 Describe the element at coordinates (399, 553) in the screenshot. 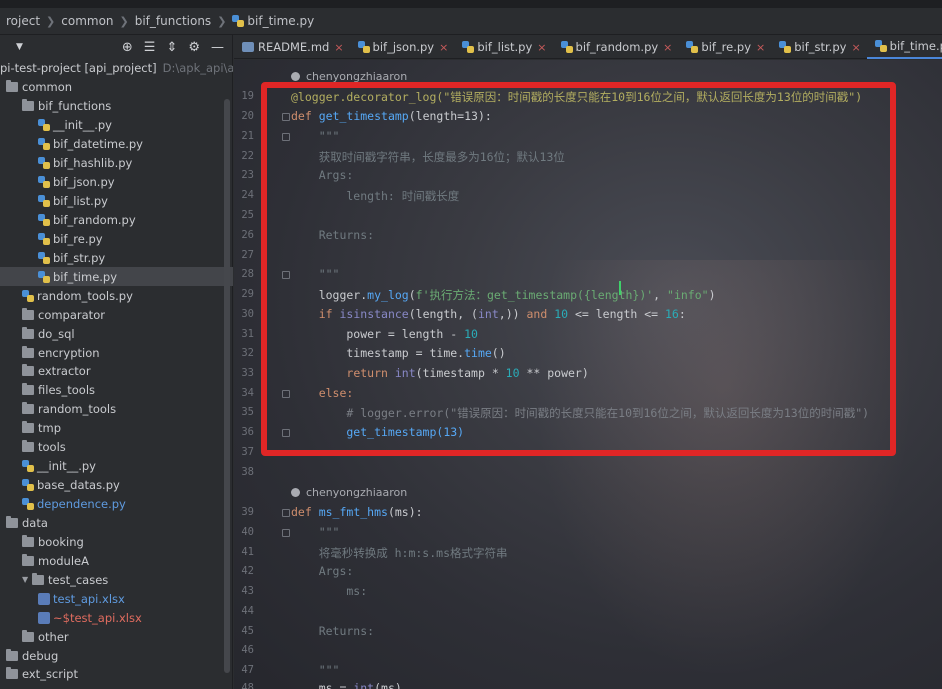

I see `code-line-41: 将毫秒转换成 h:m:s.ms格式字符串` at that location.